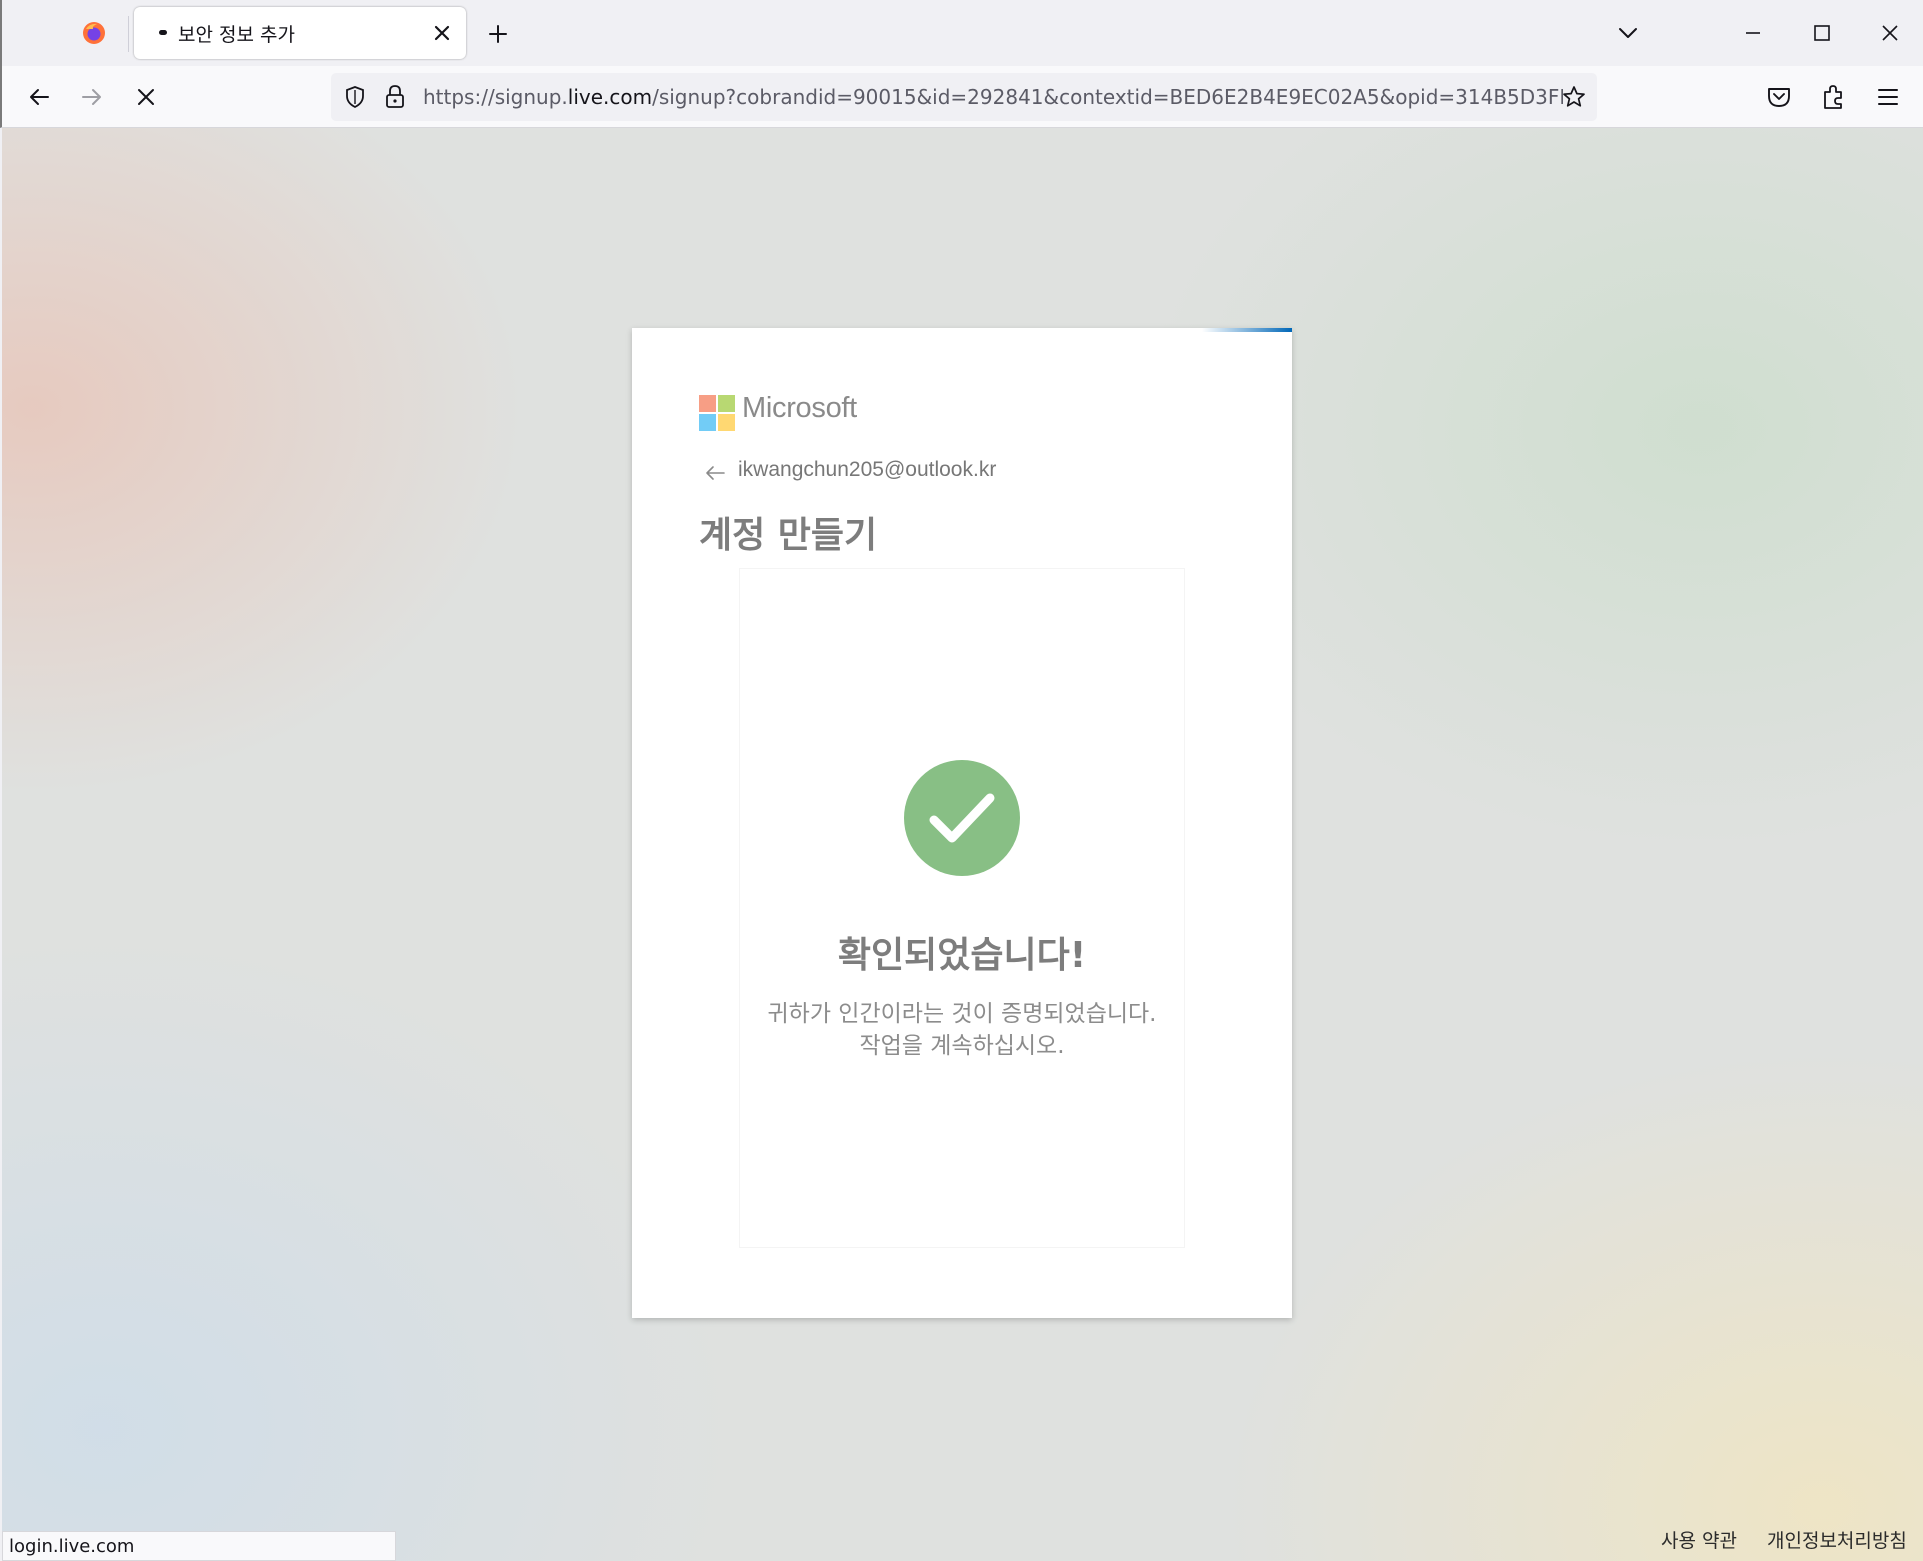  What do you see at coordinates (1247, 330) in the screenshot?
I see `progress-bar` at bounding box center [1247, 330].